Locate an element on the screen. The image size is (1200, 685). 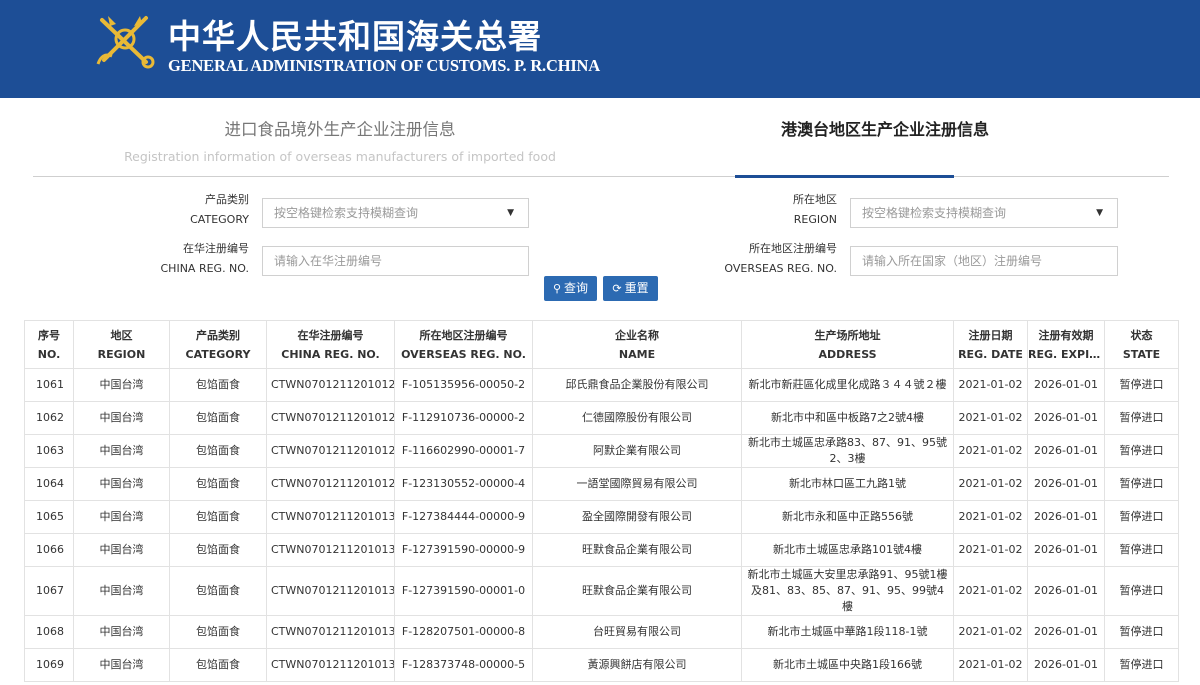
cell-overseas-reg: F-127384444-00000-9 is located at coordinates (463, 517).